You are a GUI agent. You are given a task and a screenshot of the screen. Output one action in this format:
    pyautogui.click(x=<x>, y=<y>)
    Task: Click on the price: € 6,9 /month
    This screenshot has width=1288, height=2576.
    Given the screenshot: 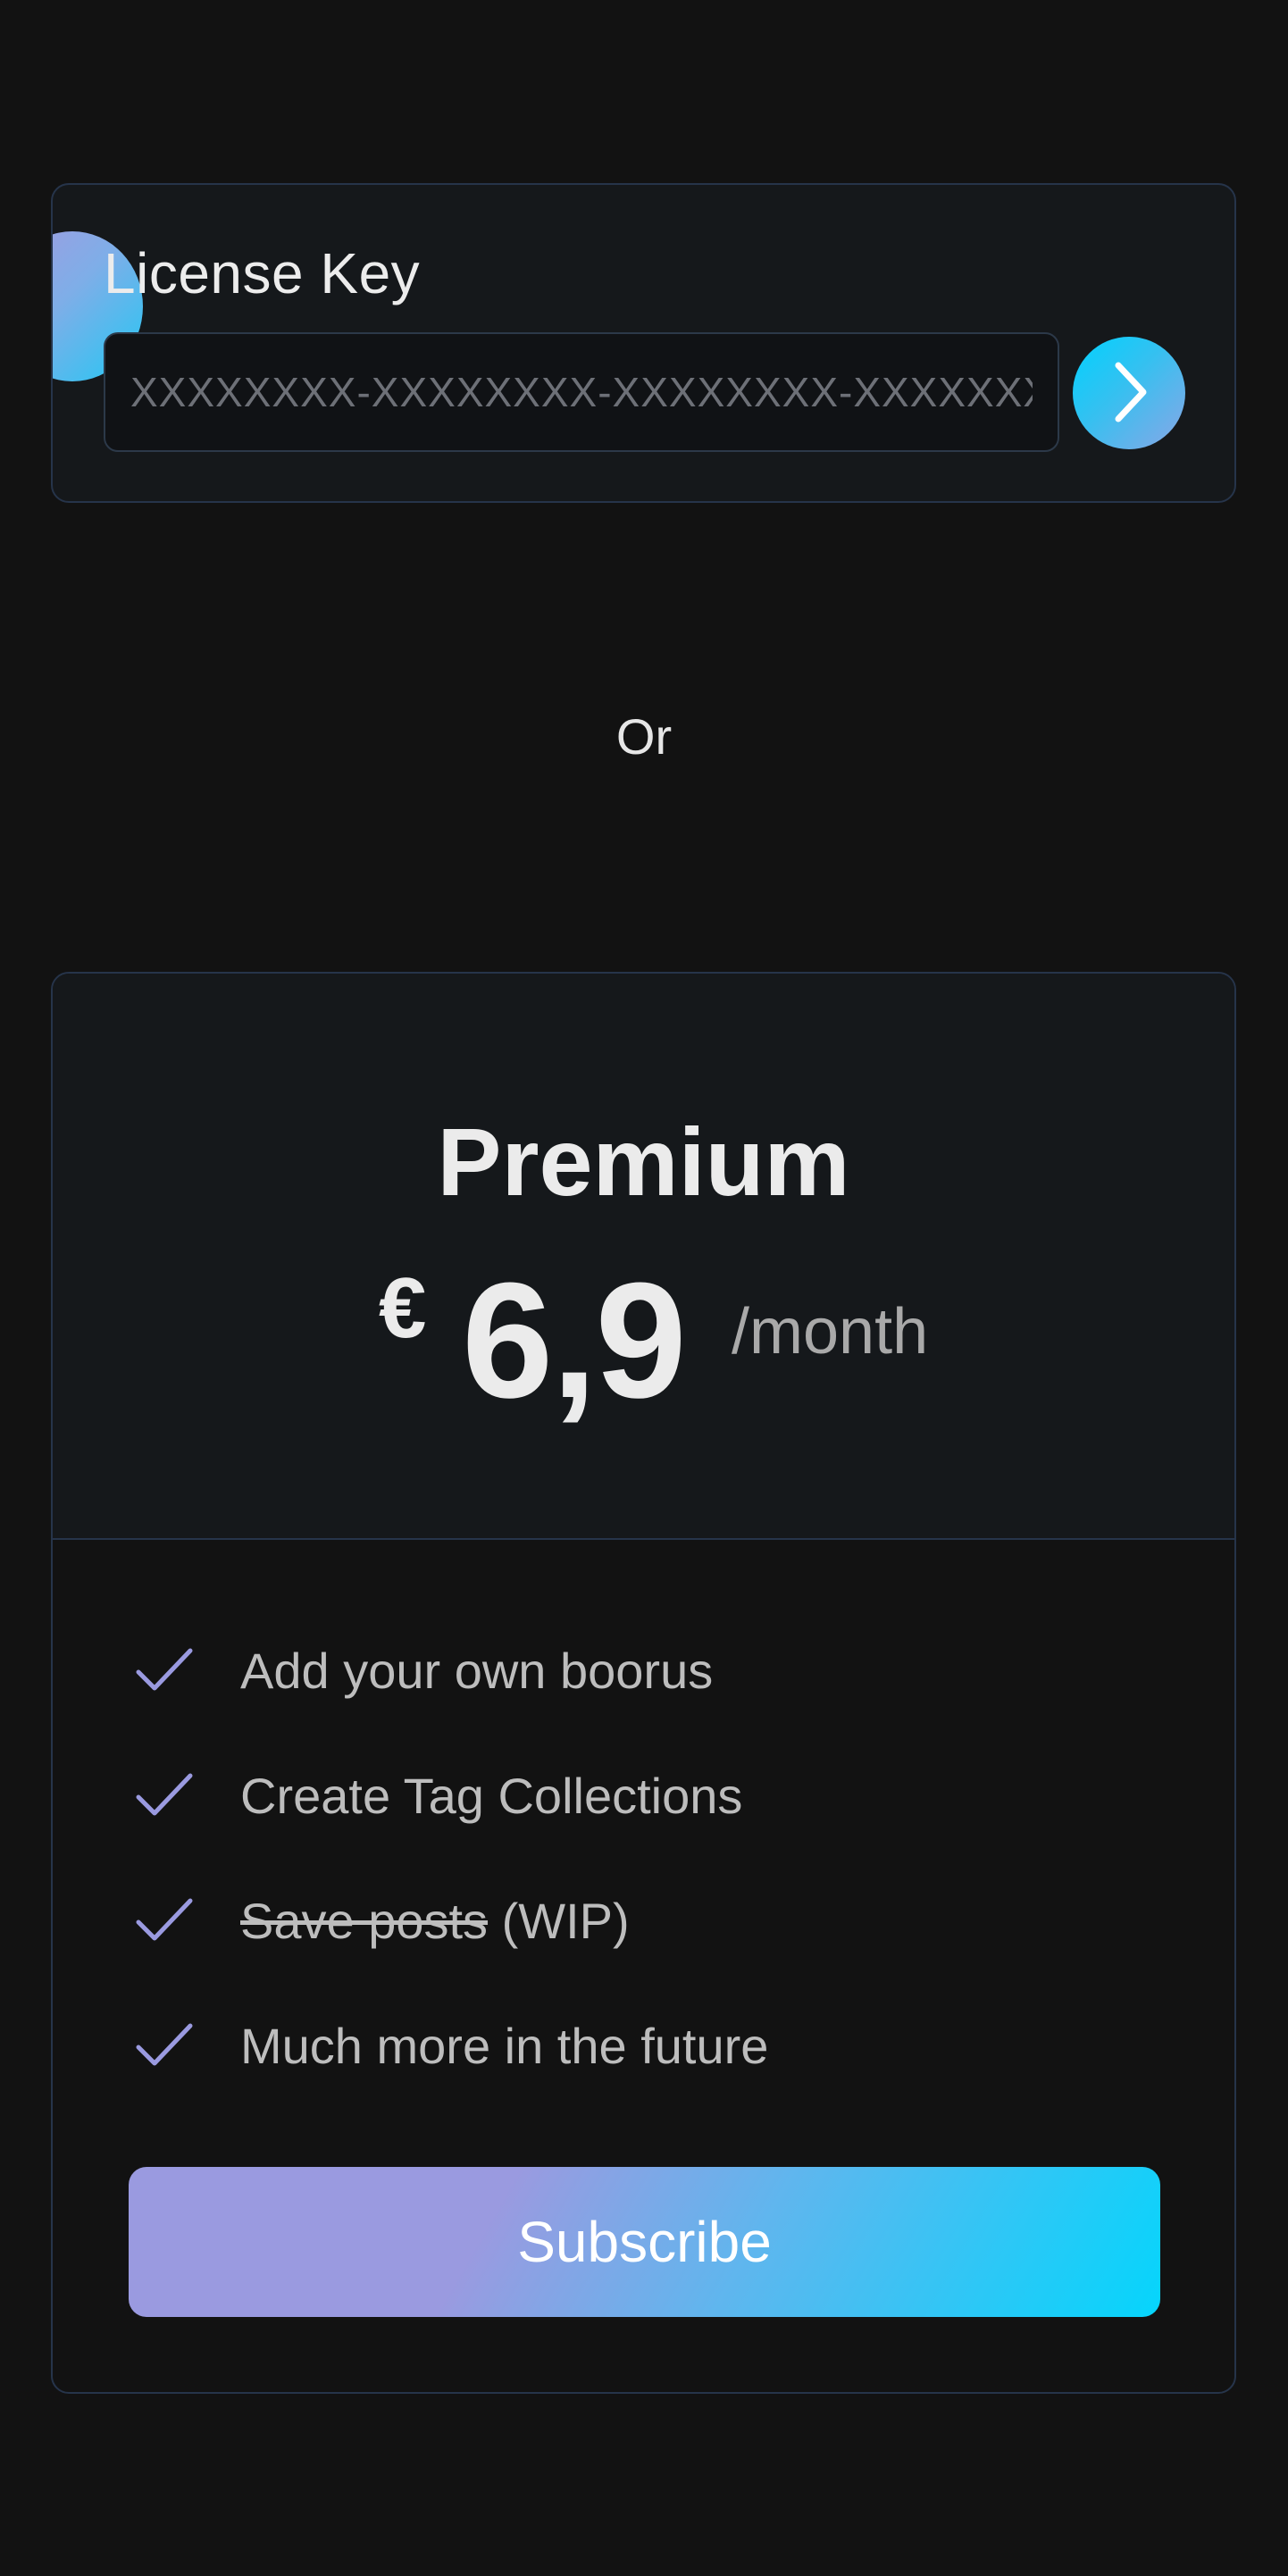 What is the action you would take?
    pyautogui.click(x=643, y=1340)
    